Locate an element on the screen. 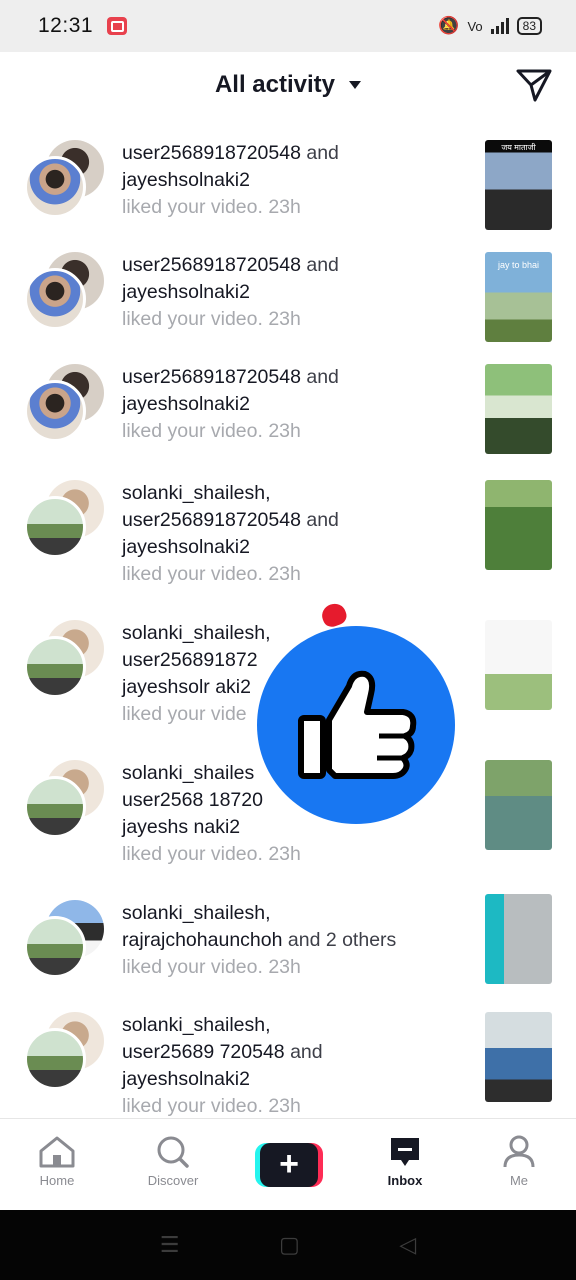 This screenshot has height=1280, width=576. direct-message-icon is located at coordinates (534, 85).